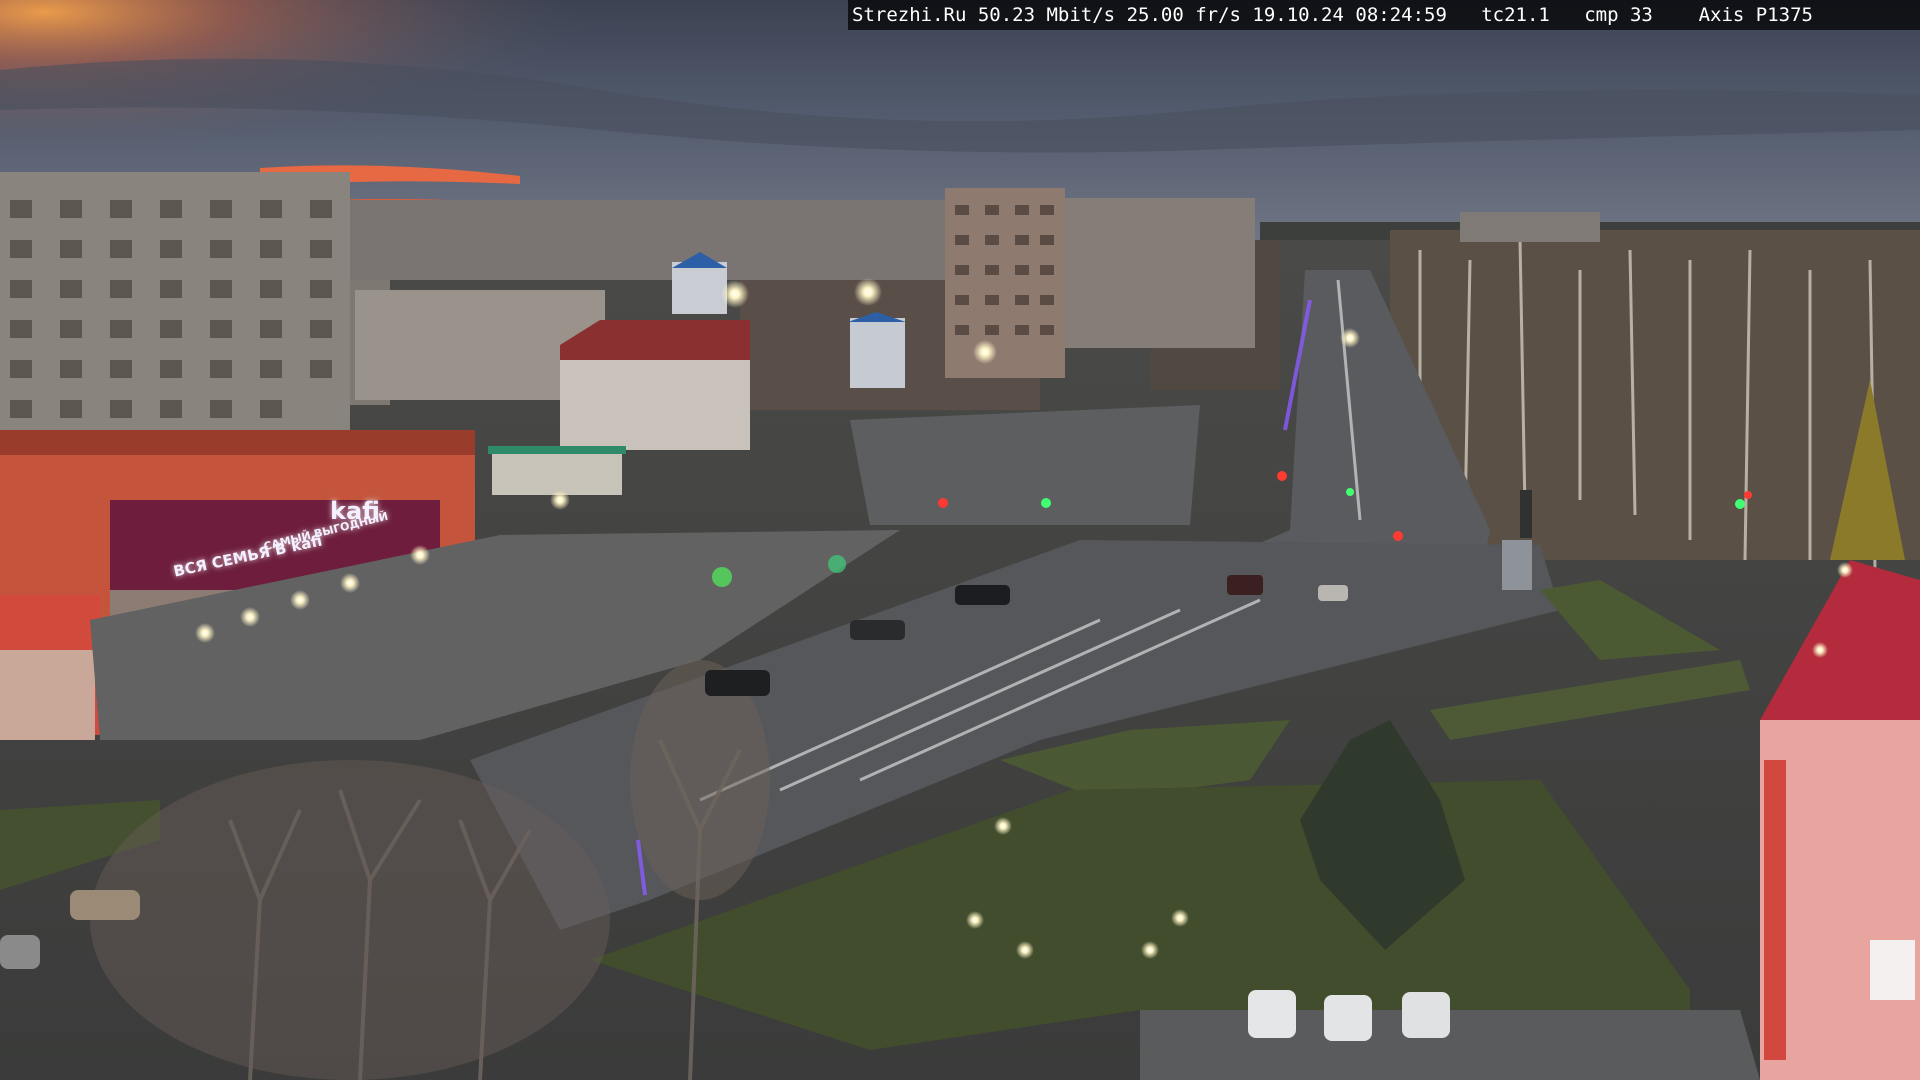 Image resolution: width=1920 pixels, height=1080 pixels. Describe the element at coordinates (877, 353) in the screenshot. I see `small-building` at that location.